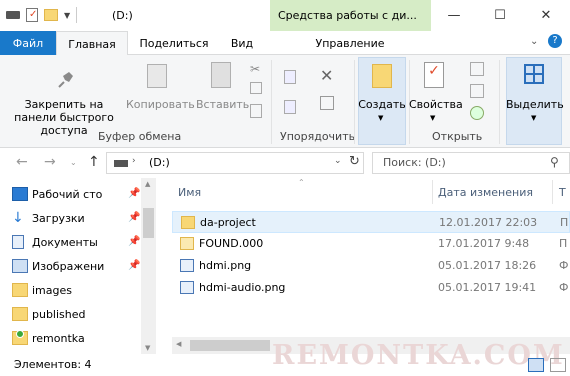 The height and width of the screenshot is (376, 570). I want to click on nav-item-pictures: Изображени 📌, so click(76, 266).